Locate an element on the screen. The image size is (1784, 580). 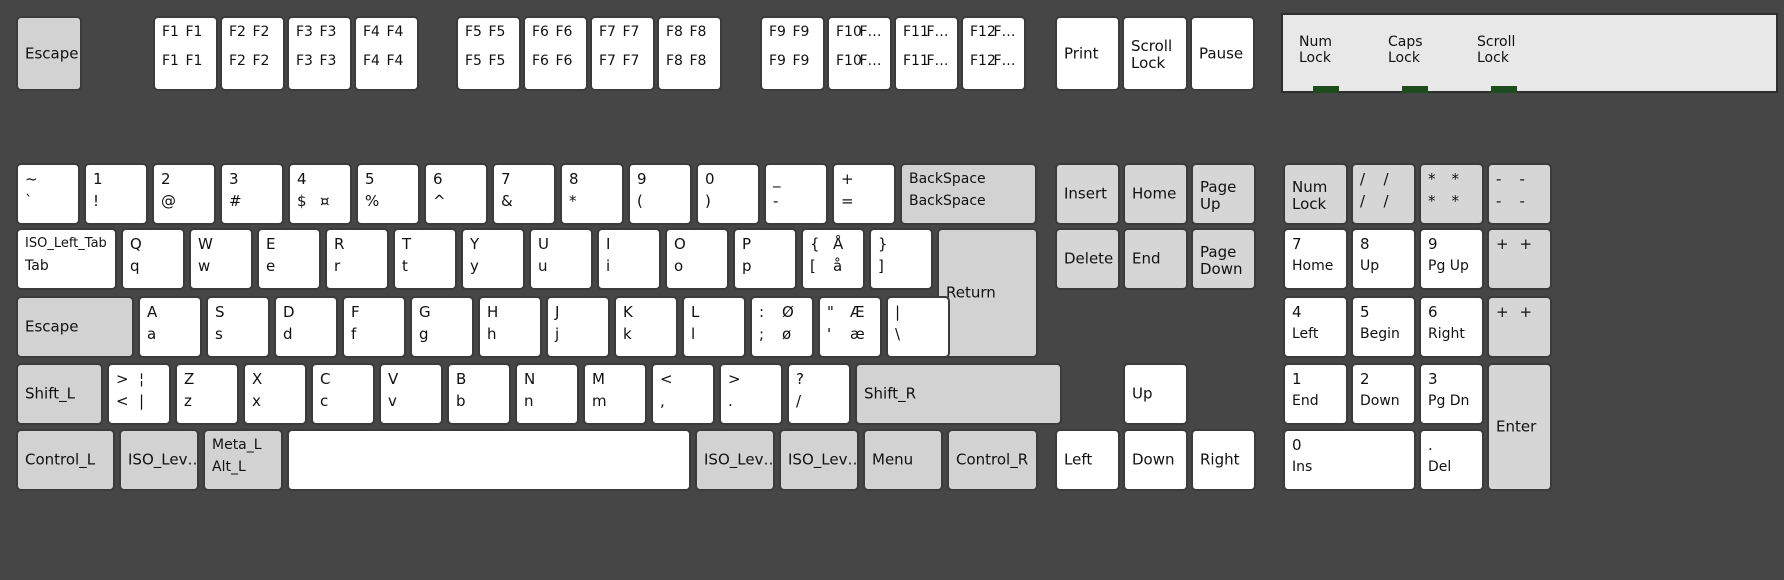
key-c: Cc is located at coordinates (343, 394).